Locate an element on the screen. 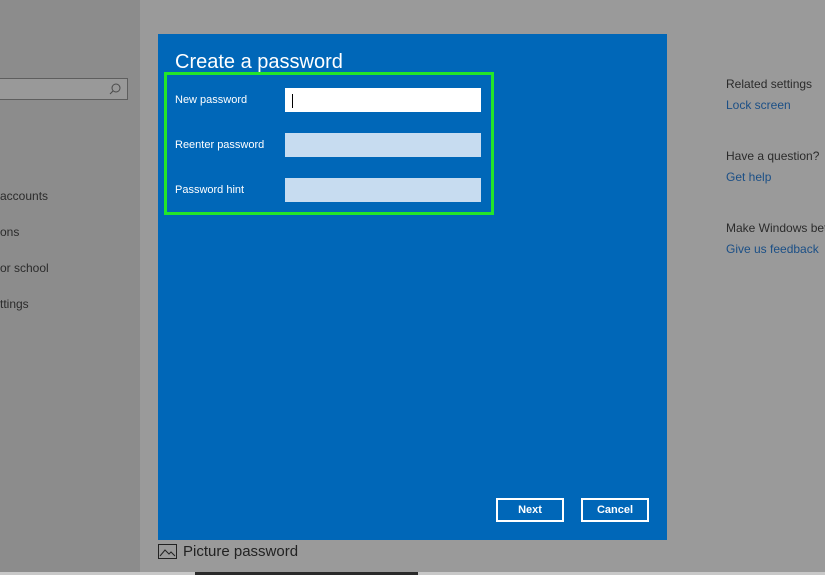 Image resolution: width=825 pixels, height=575 pixels. sidebar-item-settings: ttings is located at coordinates (14, 304).